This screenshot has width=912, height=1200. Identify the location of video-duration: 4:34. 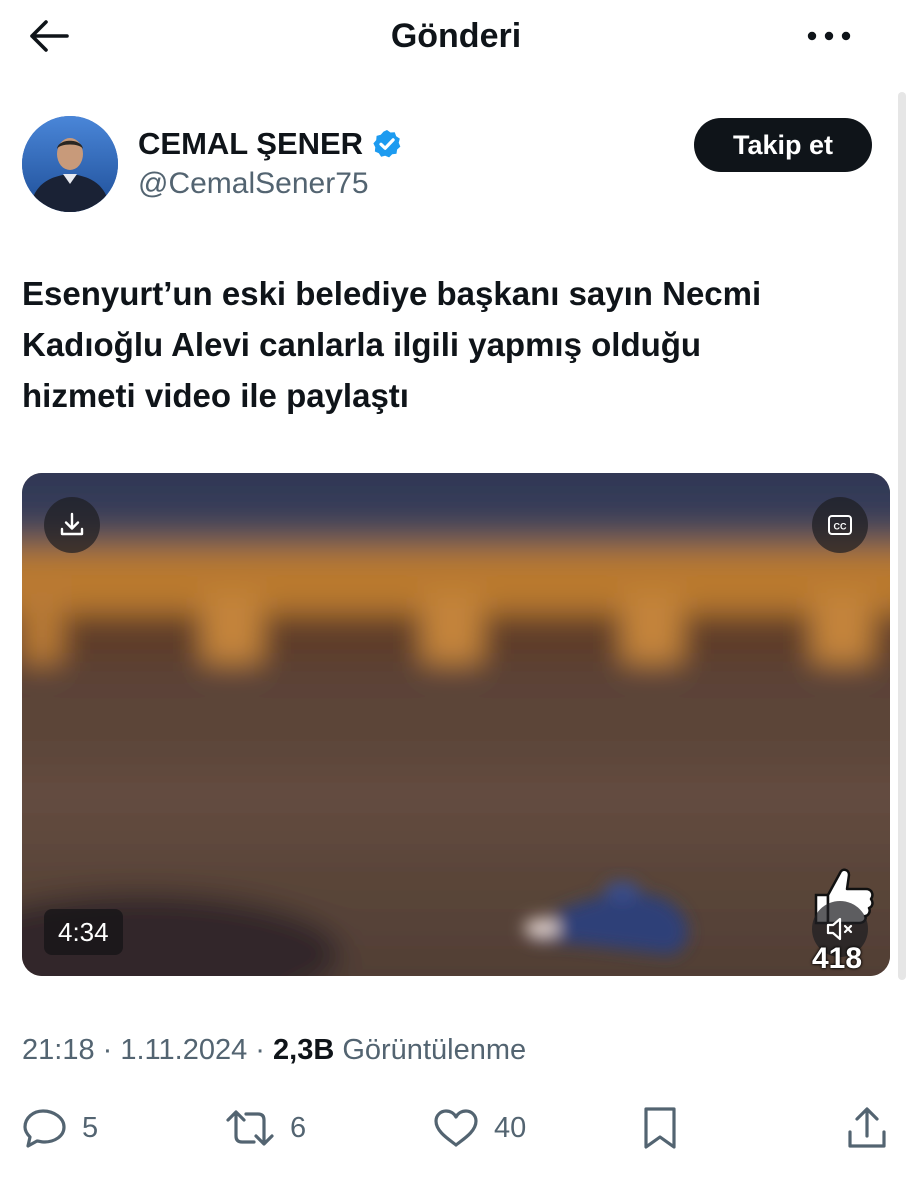
(83, 932).